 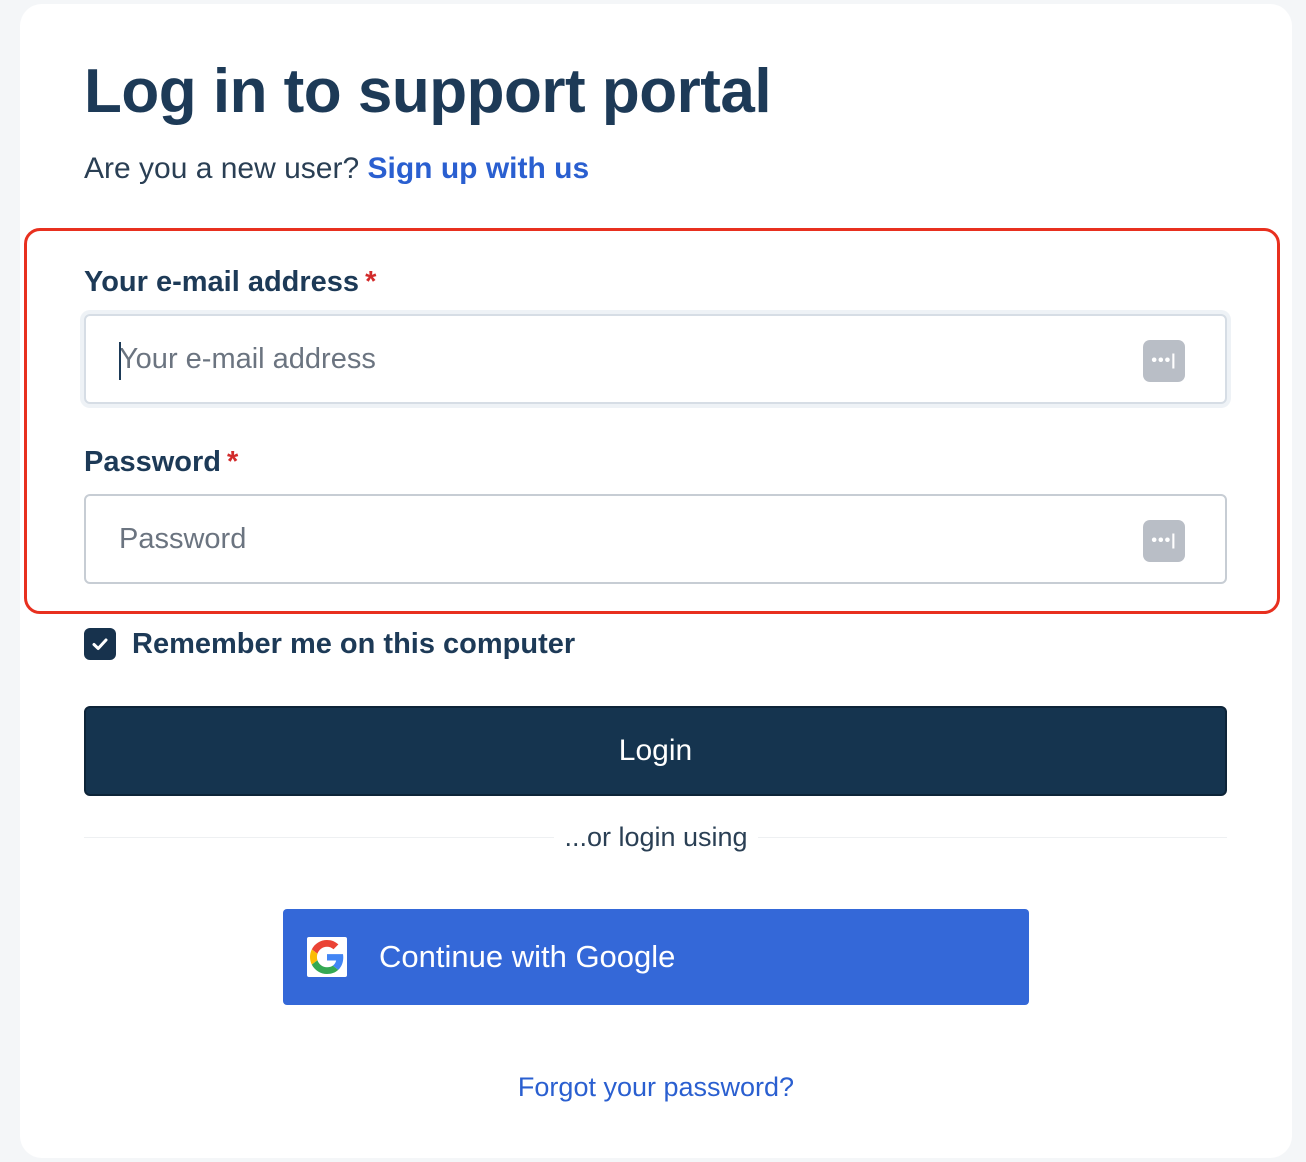 I want to click on password-field, so click(x=655, y=539).